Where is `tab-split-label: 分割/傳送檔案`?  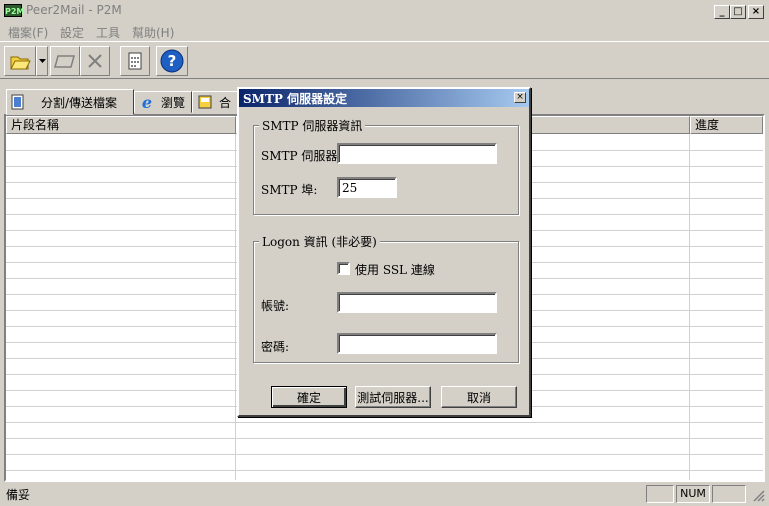 tab-split-label: 分割/傳送檔案 is located at coordinates (79, 102).